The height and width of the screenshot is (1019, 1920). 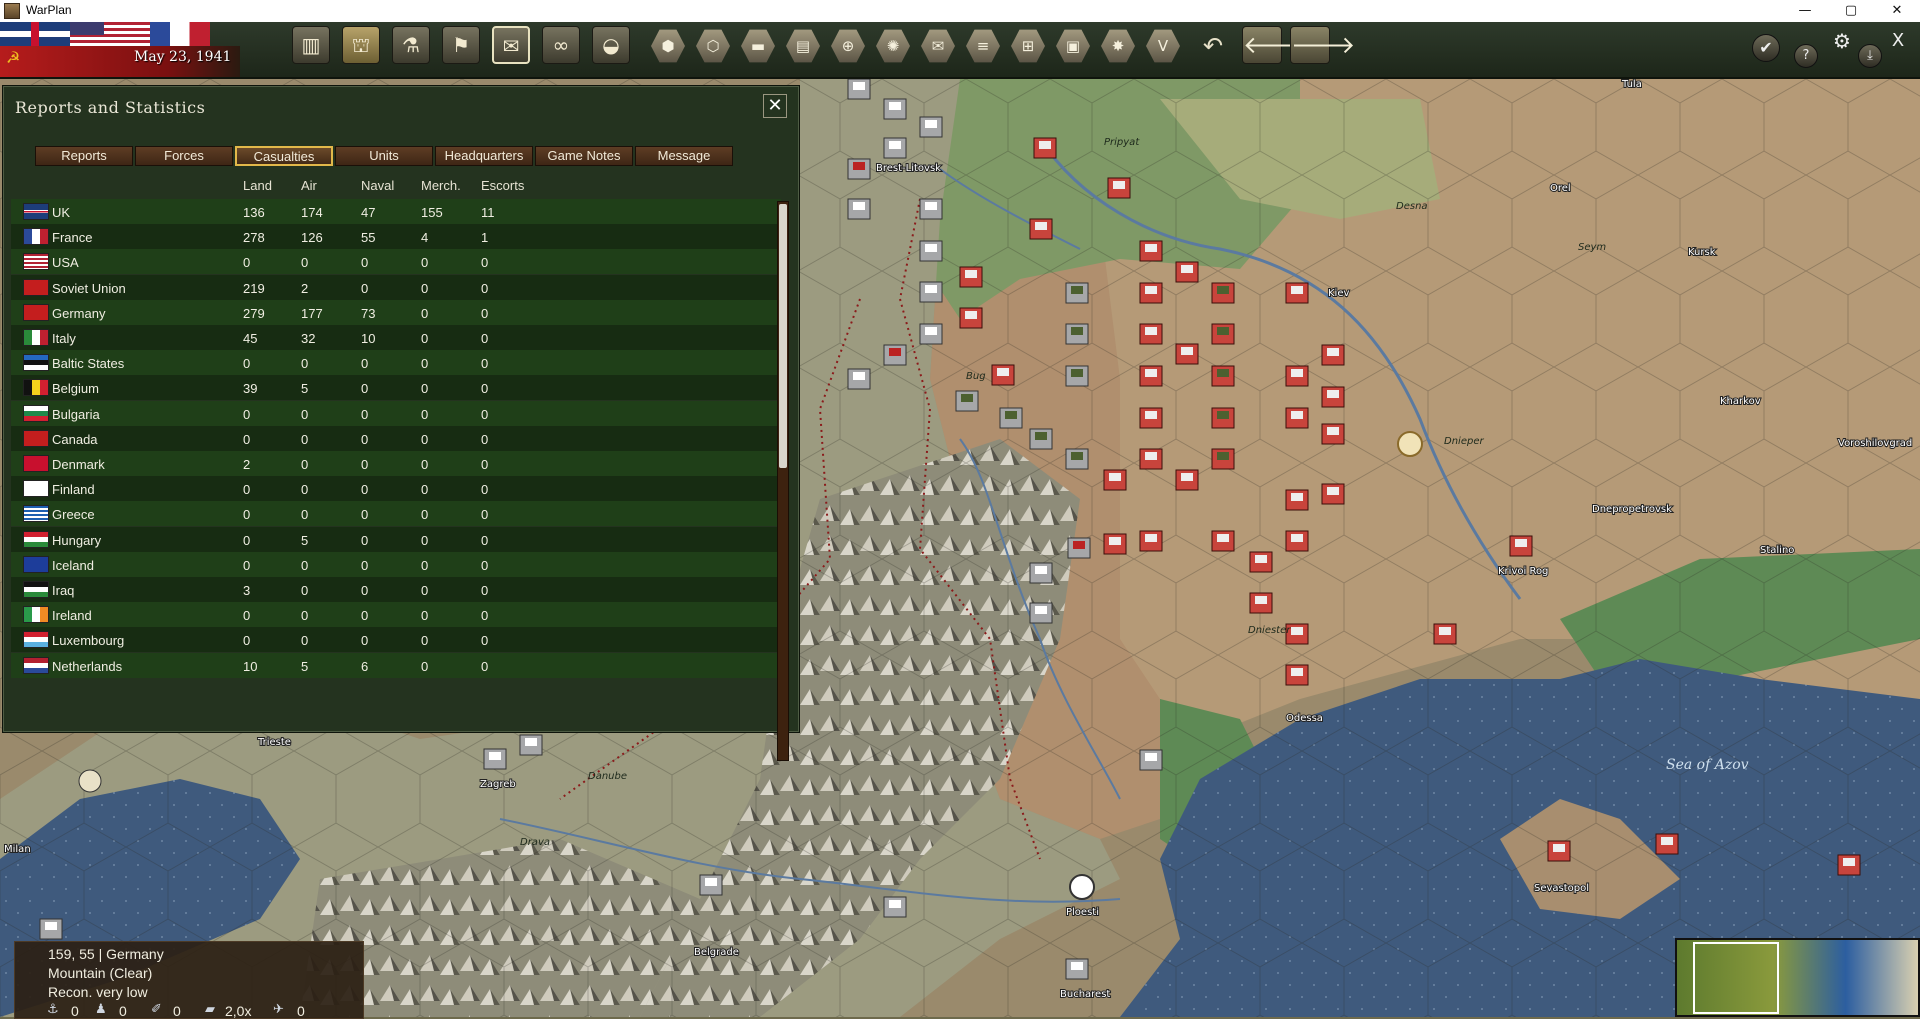 I want to click on frame-icon: ▣, so click(x=1073, y=46).